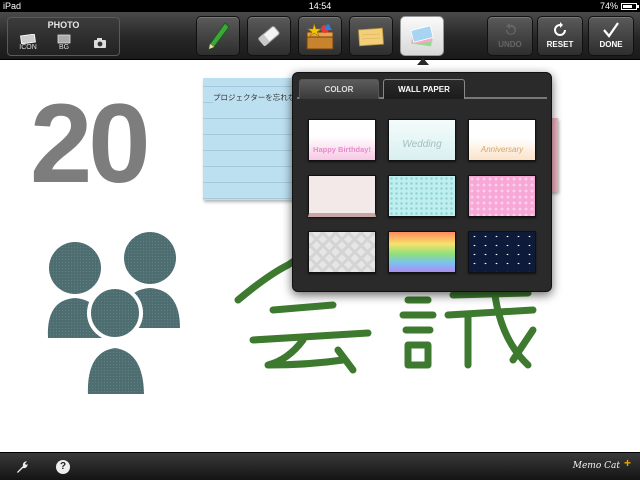 This screenshot has width=640, height=480. I want to click on wallpaper-thumb-wedding: Wedding, so click(422, 140).